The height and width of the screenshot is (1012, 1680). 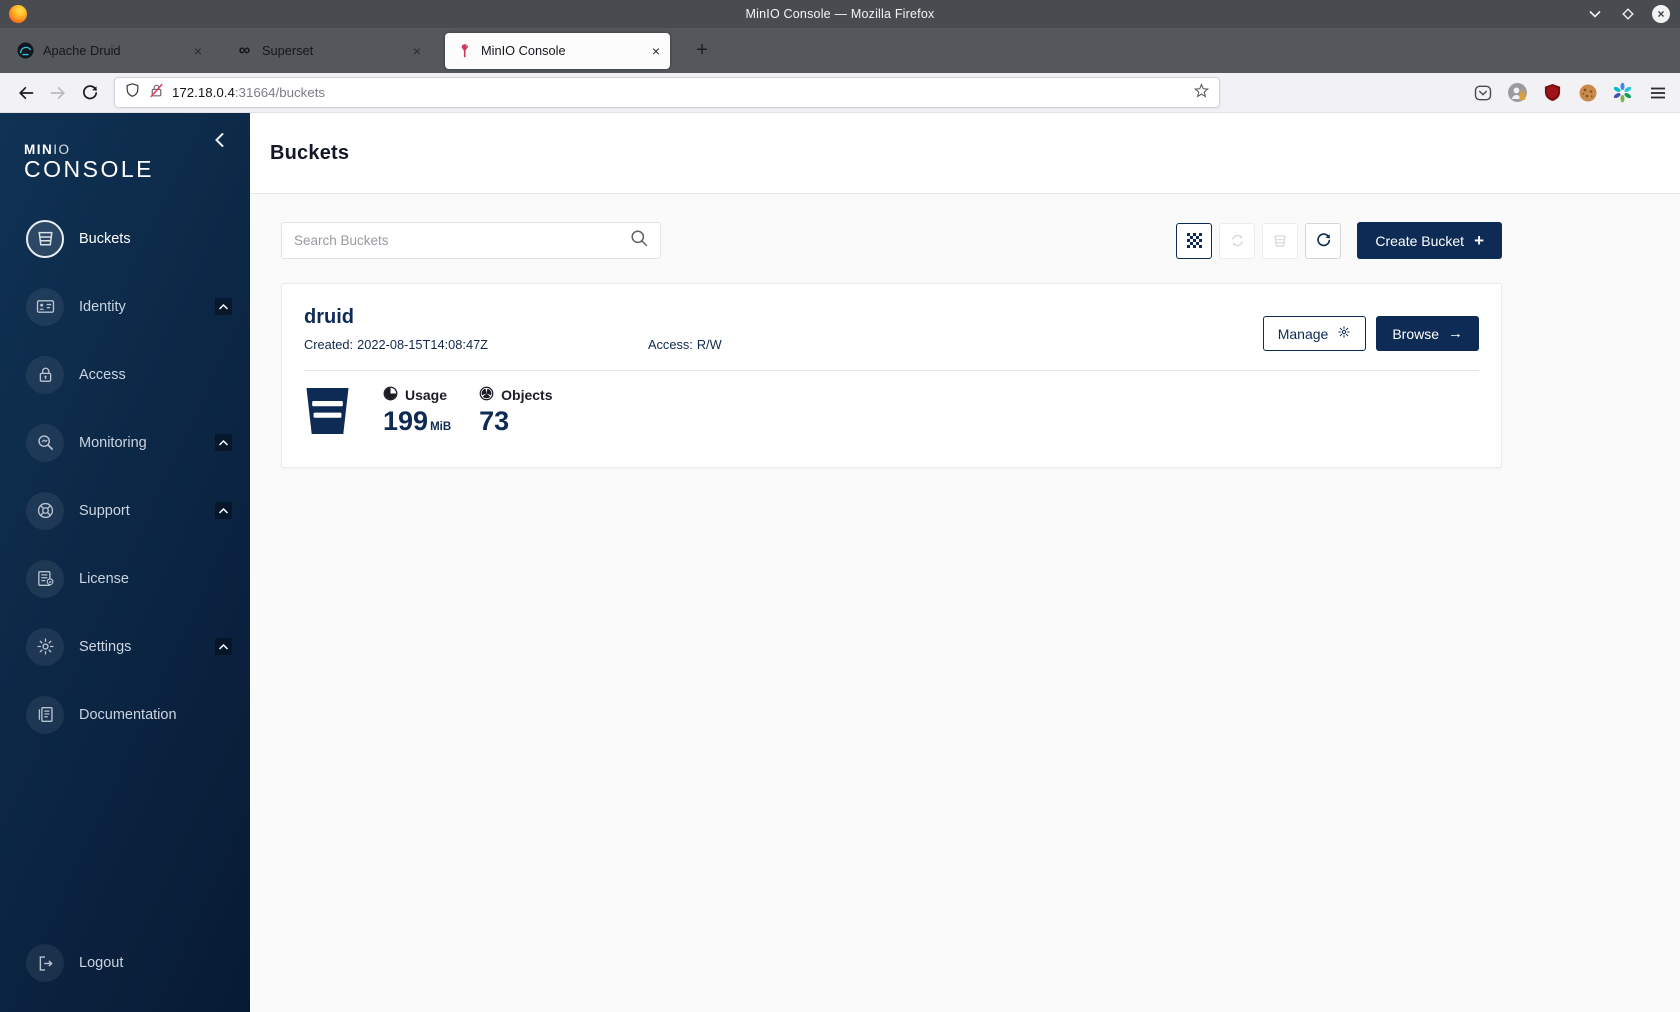 I want to click on tab-label: Superset, so click(x=288, y=50).